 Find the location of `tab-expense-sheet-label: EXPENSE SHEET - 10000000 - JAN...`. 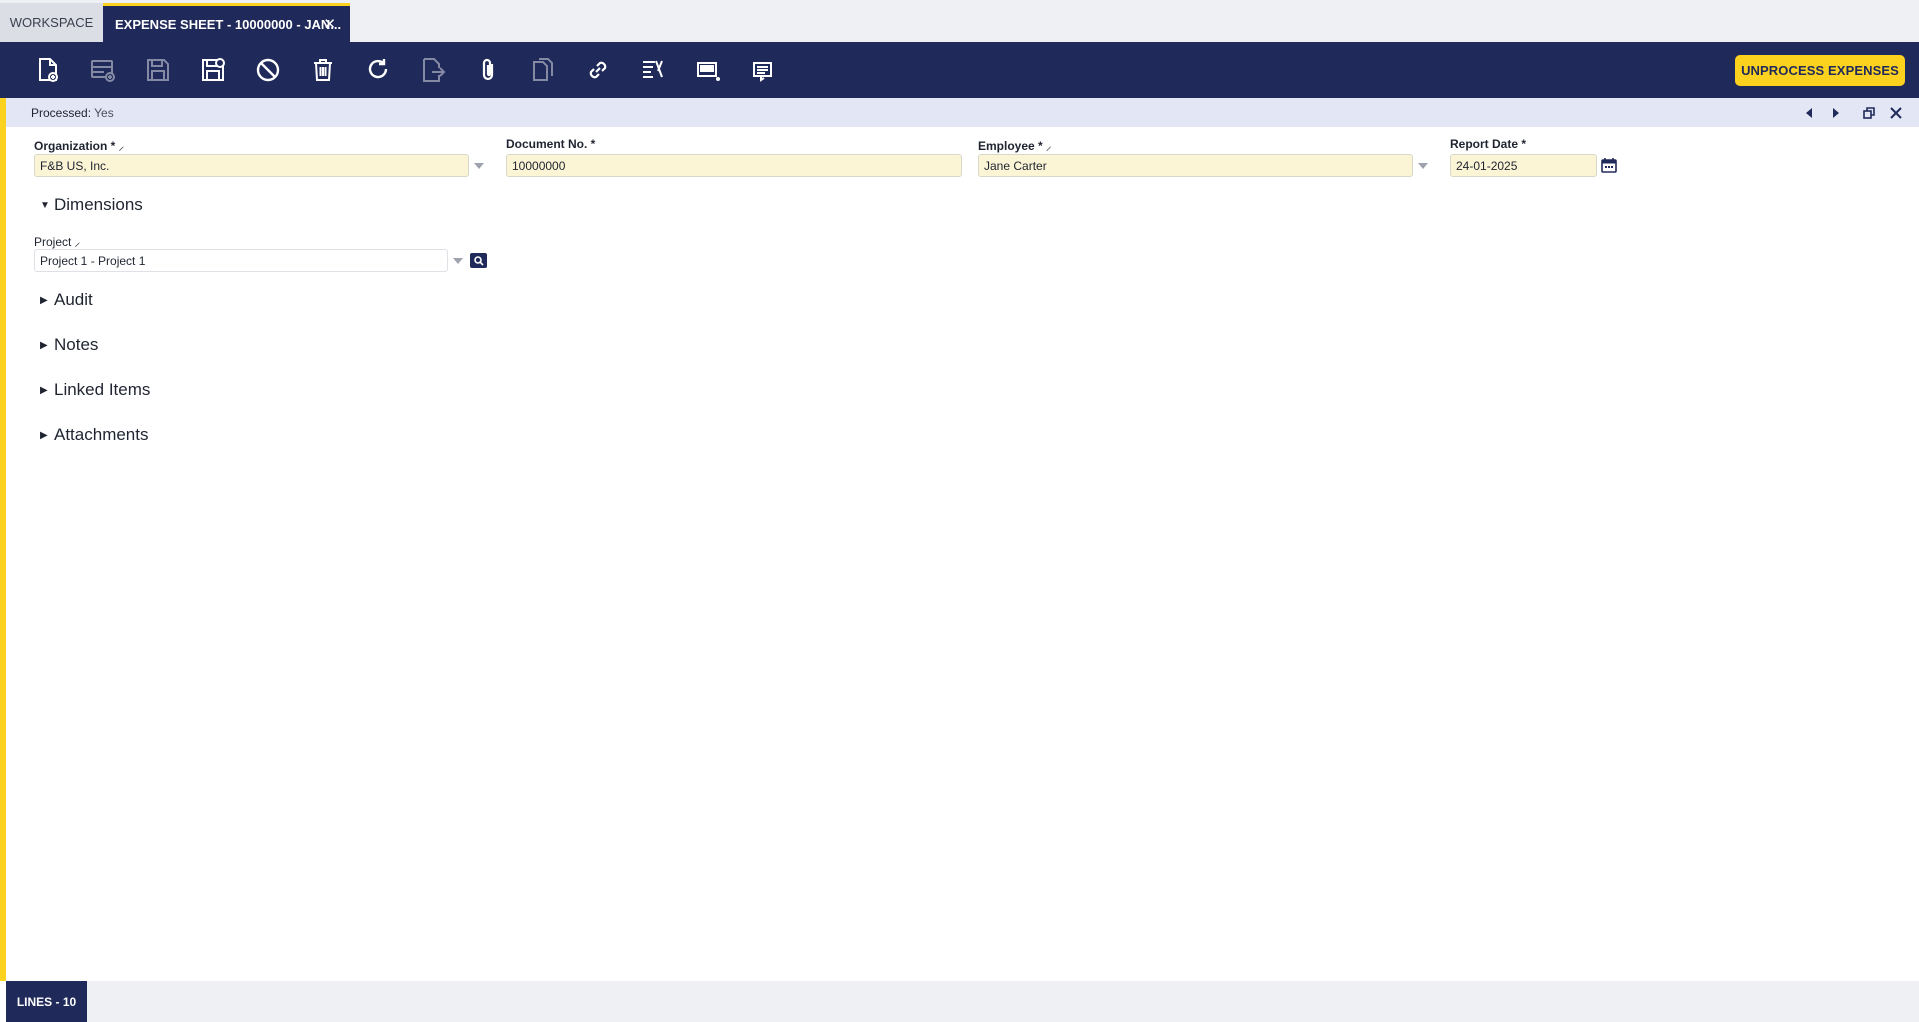

tab-expense-sheet-label: EXPENSE SHEET - 10000000 - JAN... is located at coordinates (228, 24).